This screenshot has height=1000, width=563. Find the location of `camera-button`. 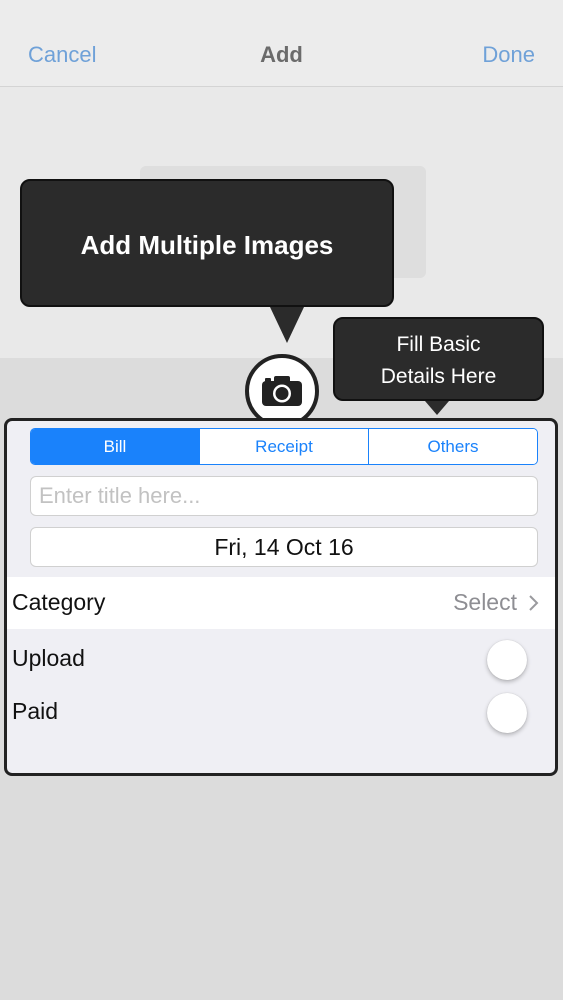

camera-button is located at coordinates (282, 391).